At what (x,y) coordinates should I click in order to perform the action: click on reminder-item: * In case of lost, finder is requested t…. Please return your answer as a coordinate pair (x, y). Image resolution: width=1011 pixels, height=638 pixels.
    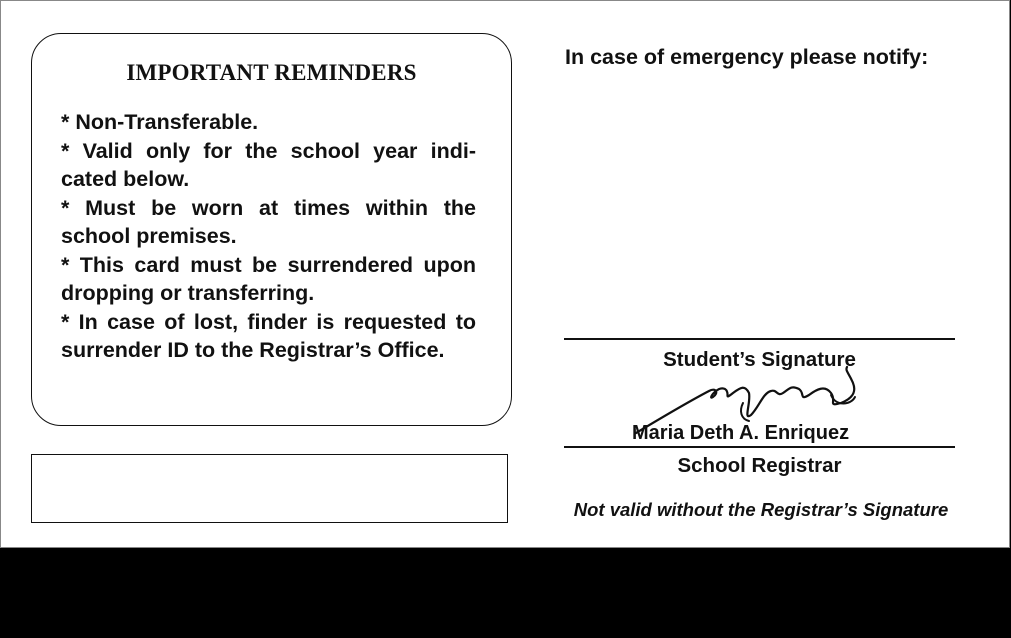
    Looking at the image, I should click on (268, 336).